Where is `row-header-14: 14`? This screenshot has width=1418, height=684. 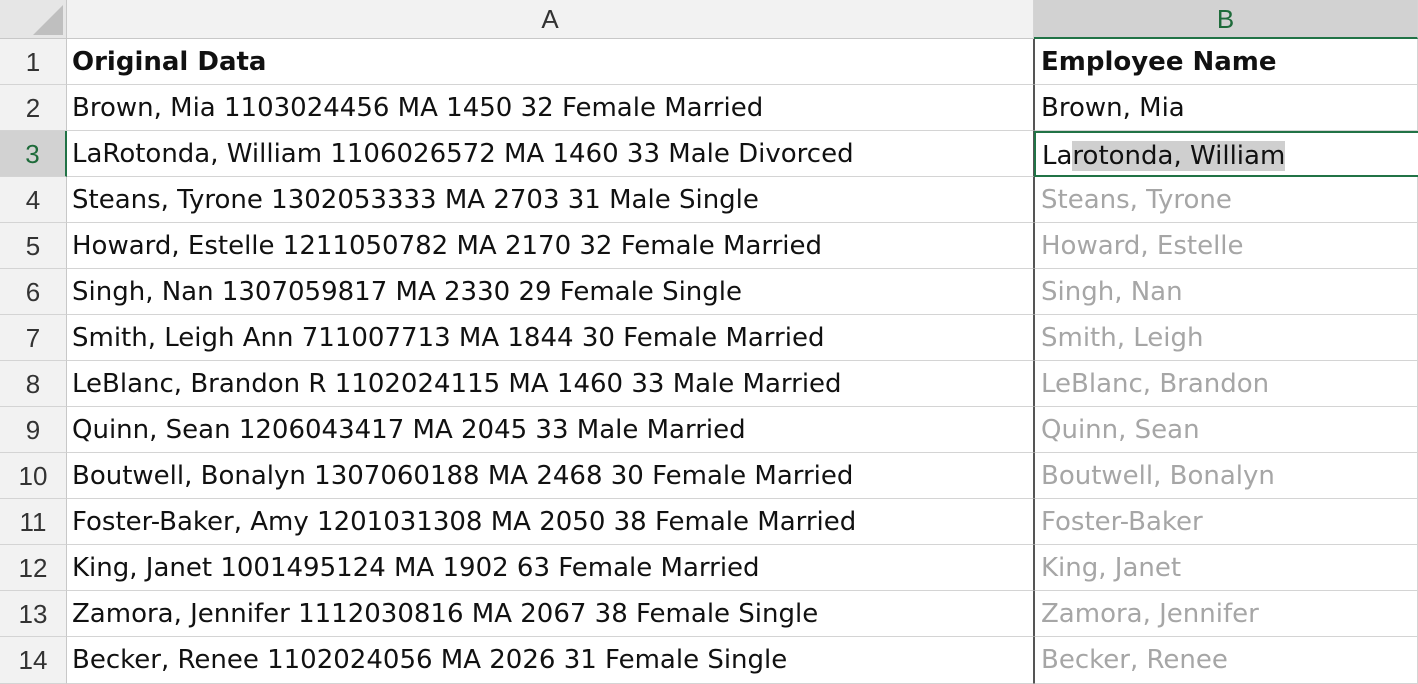
row-header-14: 14 is located at coordinates (33, 660).